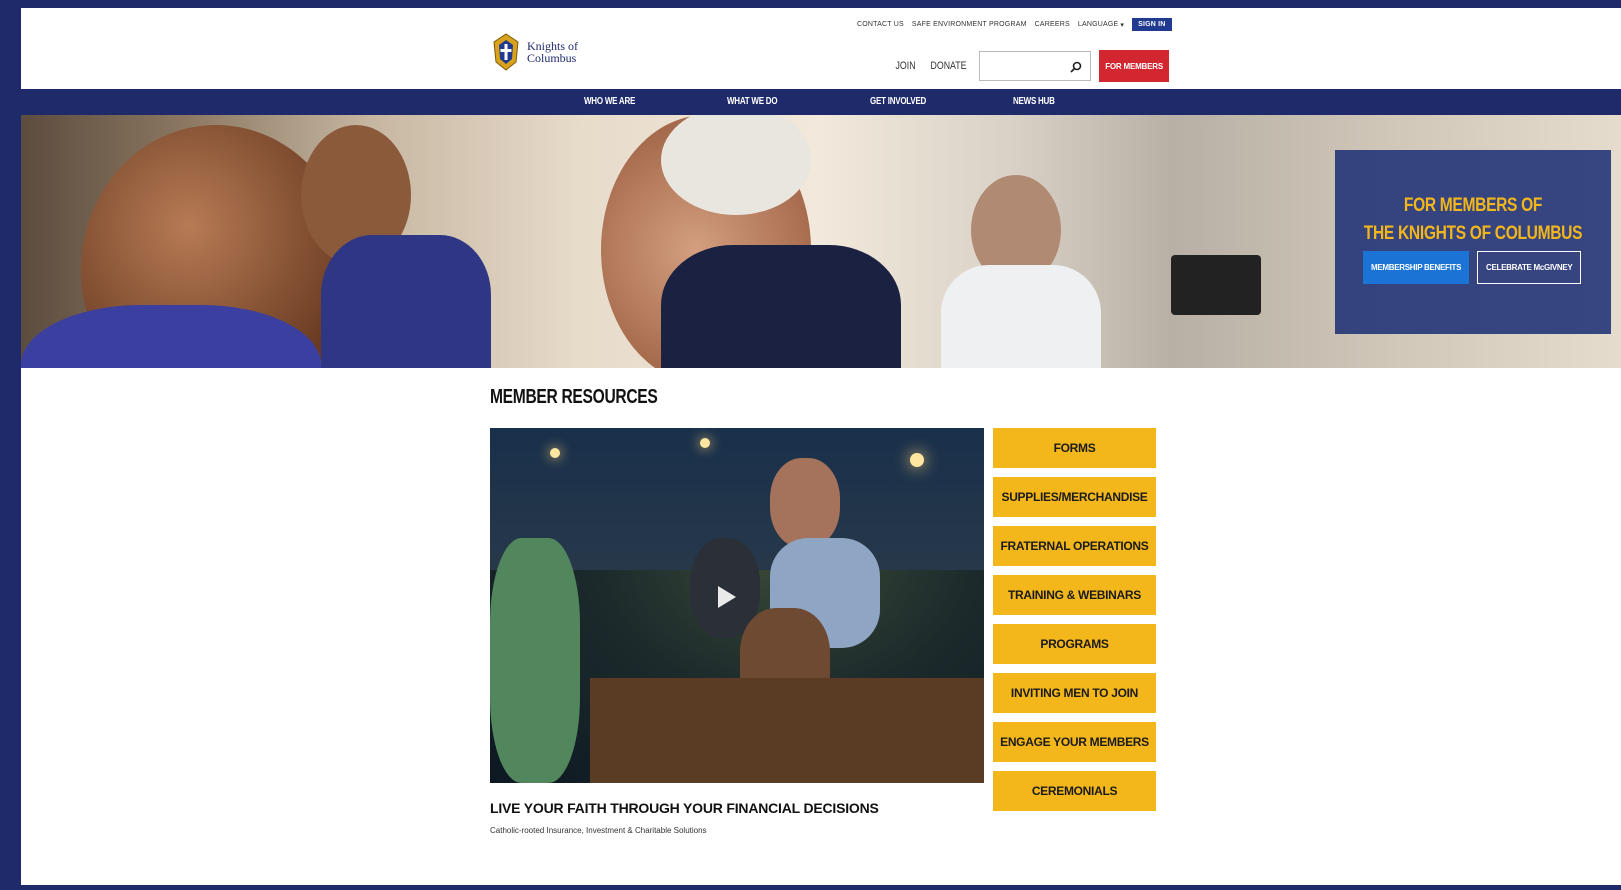  Describe the element at coordinates (1074, 448) in the screenshot. I see `forms-button: FORMS` at that location.